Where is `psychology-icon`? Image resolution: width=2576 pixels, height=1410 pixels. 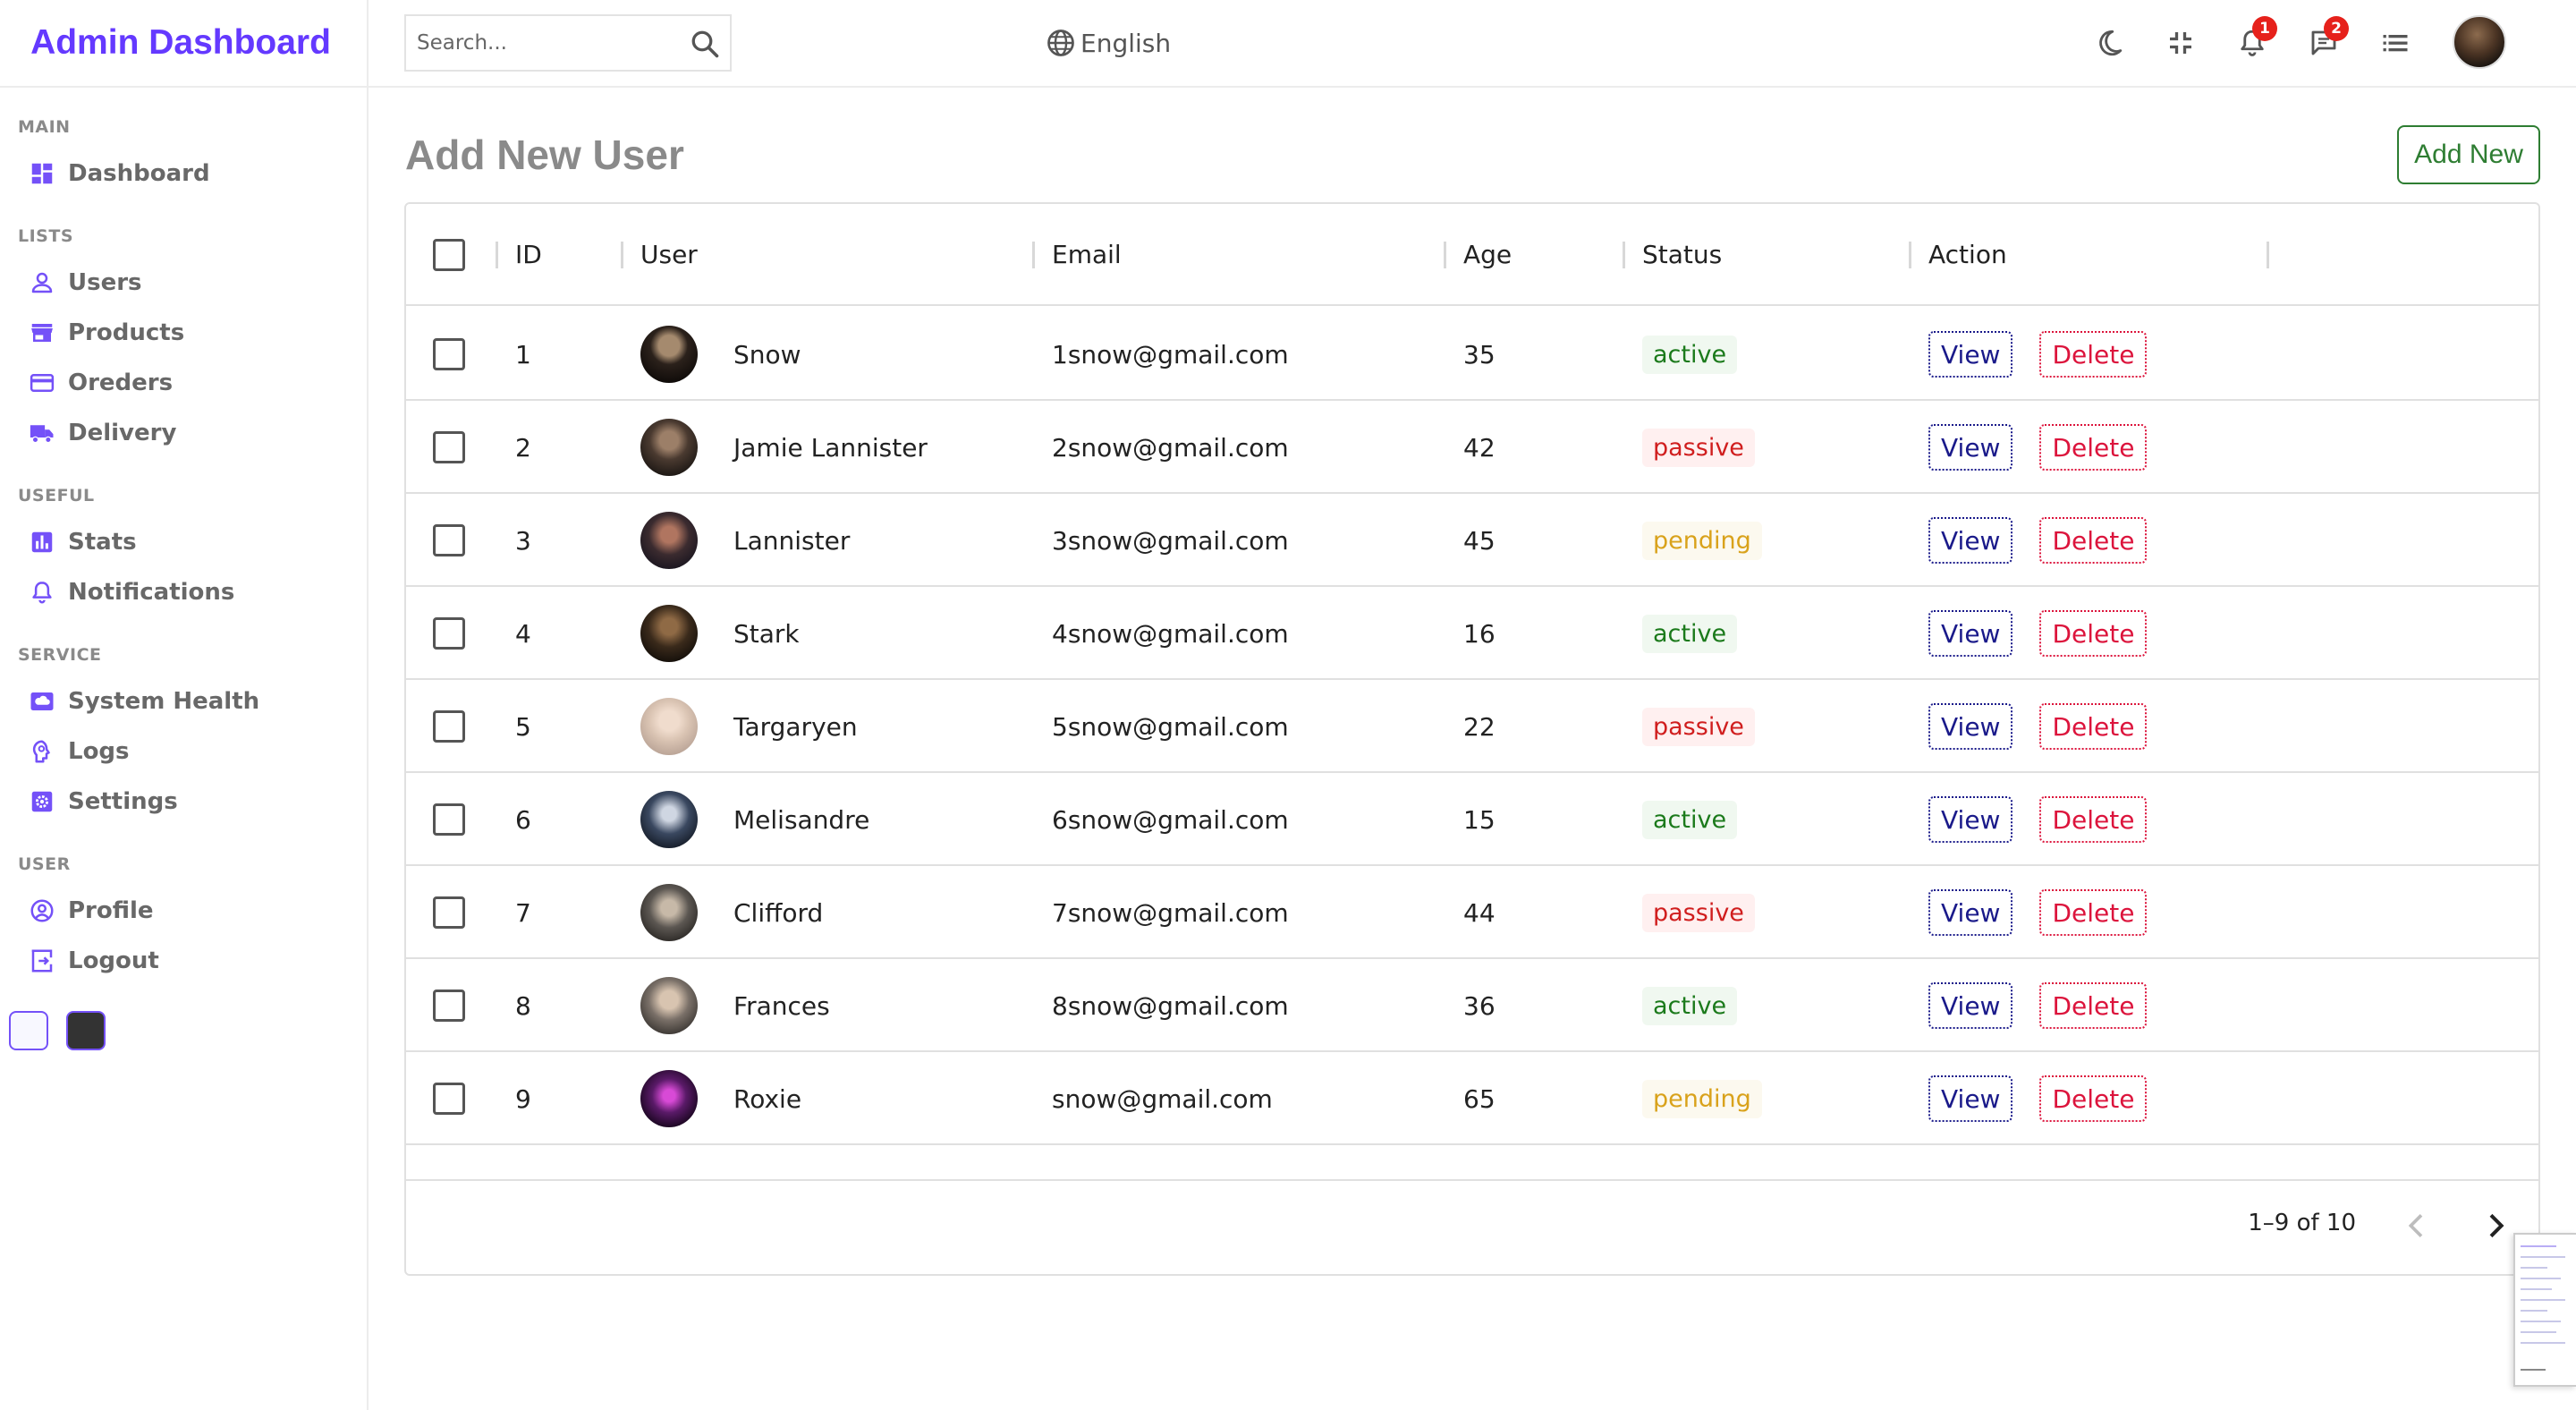 psychology-icon is located at coordinates (42, 752).